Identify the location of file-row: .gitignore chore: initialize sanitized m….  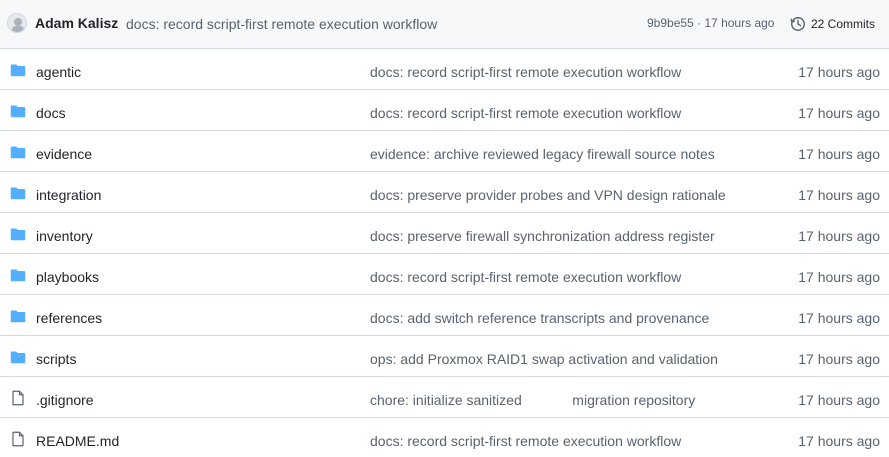
(444, 397).